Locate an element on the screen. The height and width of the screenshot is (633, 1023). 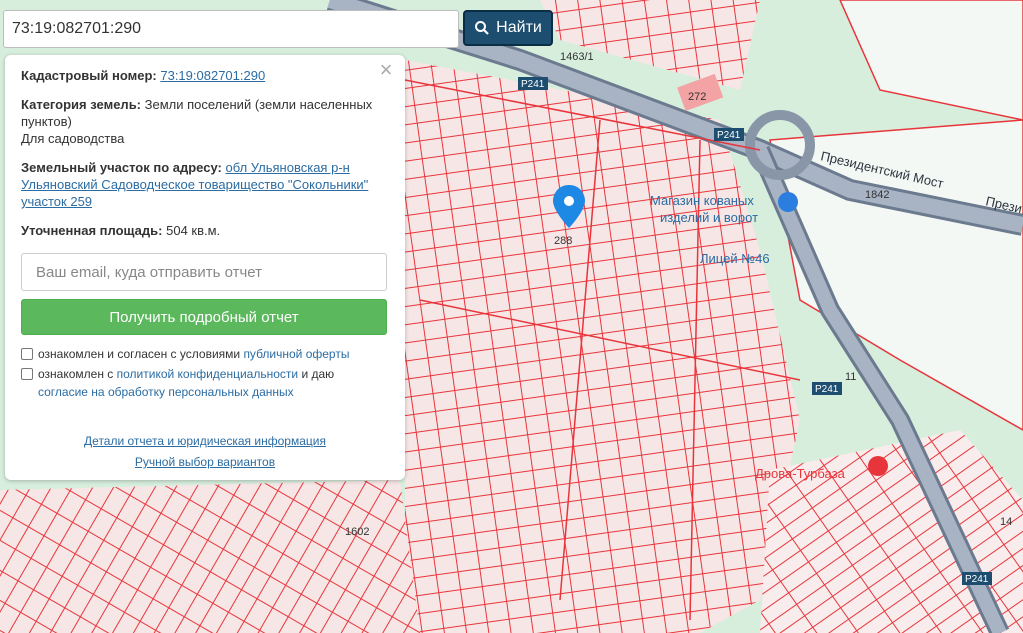
turbase-poi-icon is located at coordinates (878, 466).